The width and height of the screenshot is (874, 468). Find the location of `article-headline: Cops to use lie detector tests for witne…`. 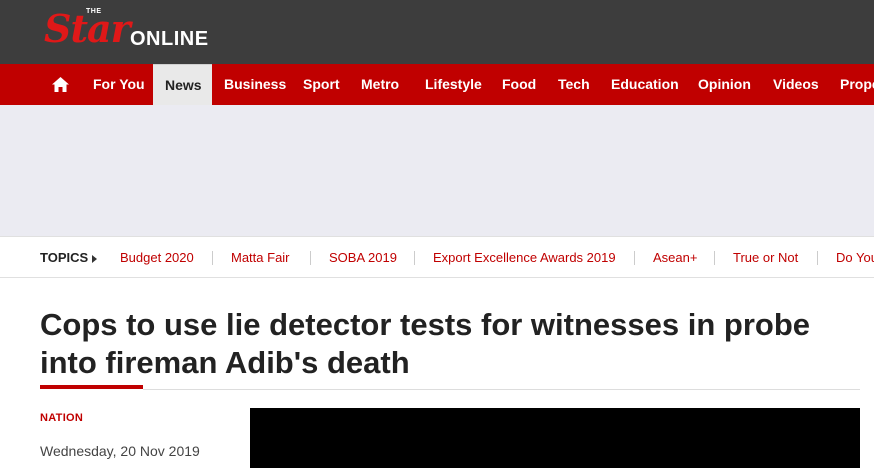

article-headline: Cops to use lie detector tests for witne… is located at coordinates (425, 343).